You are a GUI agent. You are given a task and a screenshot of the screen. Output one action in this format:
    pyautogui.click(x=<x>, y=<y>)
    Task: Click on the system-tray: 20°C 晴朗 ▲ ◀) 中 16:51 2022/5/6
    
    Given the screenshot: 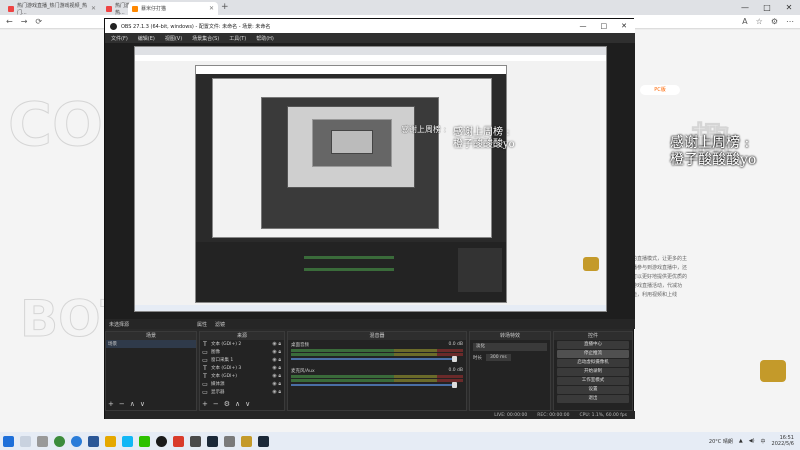 What is the action you would take?
    pyautogui.click(x=754, y=441)
    